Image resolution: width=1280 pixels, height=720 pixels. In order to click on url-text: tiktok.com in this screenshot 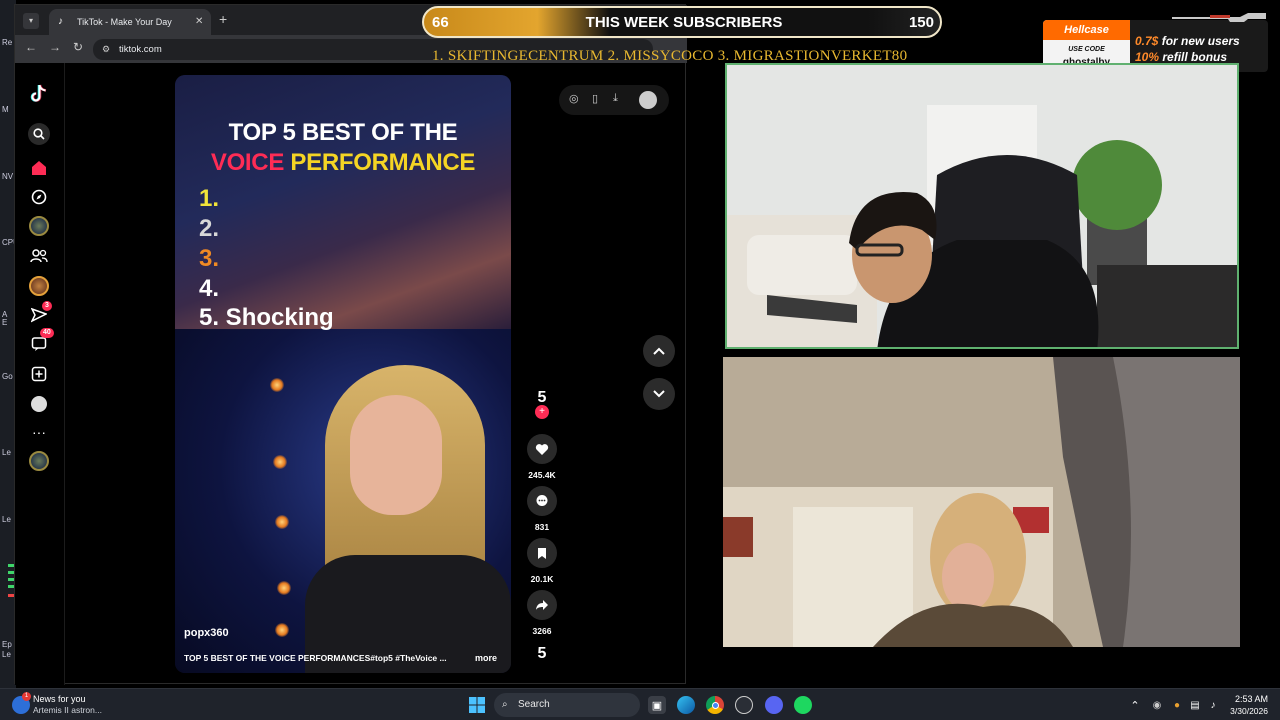, I will do `click(140, 49)`.